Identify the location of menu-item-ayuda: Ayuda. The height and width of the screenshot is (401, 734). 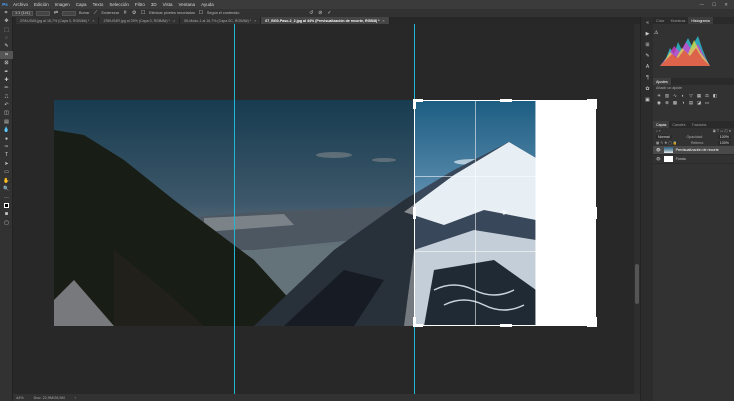
(207, 4).